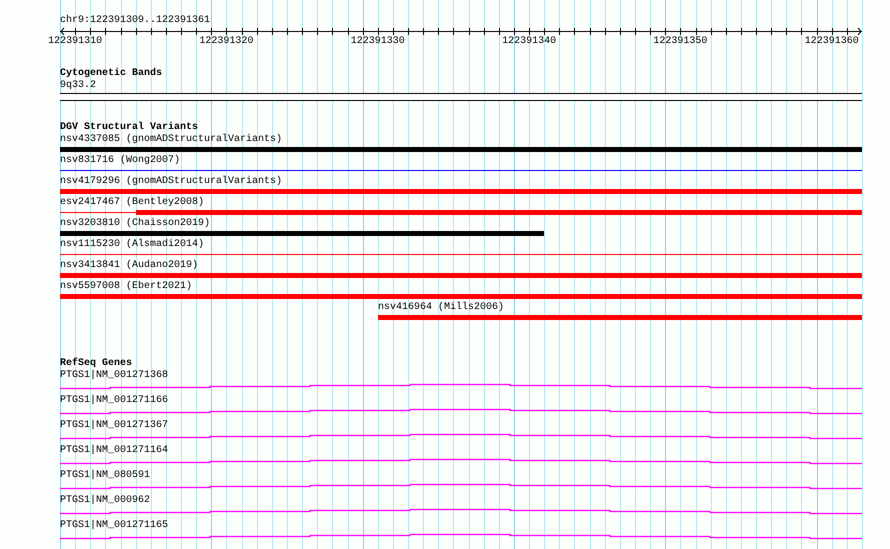  Describe the element at coordinates (111, 74) in the screenshot. I see `track-title: Cytogenetic Bands` at that location.